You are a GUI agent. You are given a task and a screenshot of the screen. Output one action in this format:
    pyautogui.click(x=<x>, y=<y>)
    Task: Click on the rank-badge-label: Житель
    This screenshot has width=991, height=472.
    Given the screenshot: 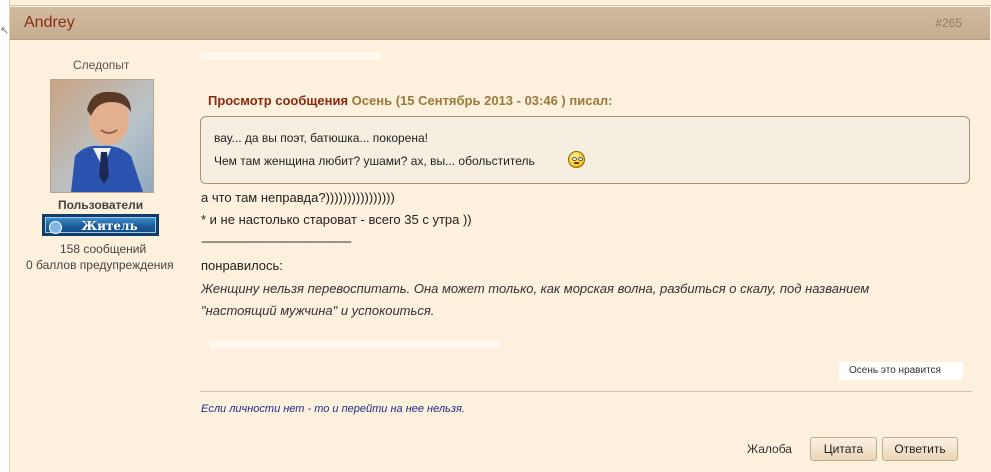 What is the action you would take?
    pyautogui.click(x=109, y=226)
    